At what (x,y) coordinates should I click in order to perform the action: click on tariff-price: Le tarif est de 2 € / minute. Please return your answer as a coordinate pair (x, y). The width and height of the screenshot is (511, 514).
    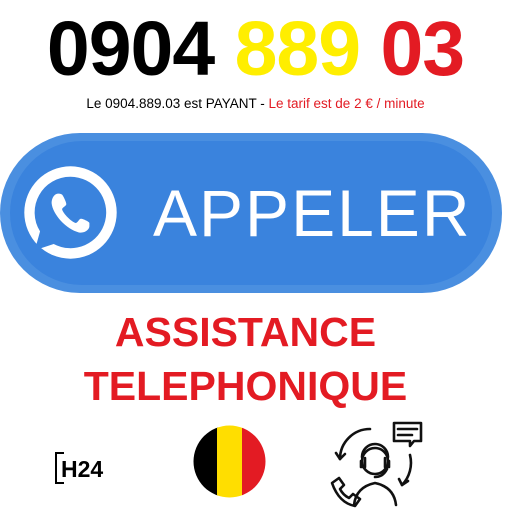
    Looking at the image, I should click on (346, 103).